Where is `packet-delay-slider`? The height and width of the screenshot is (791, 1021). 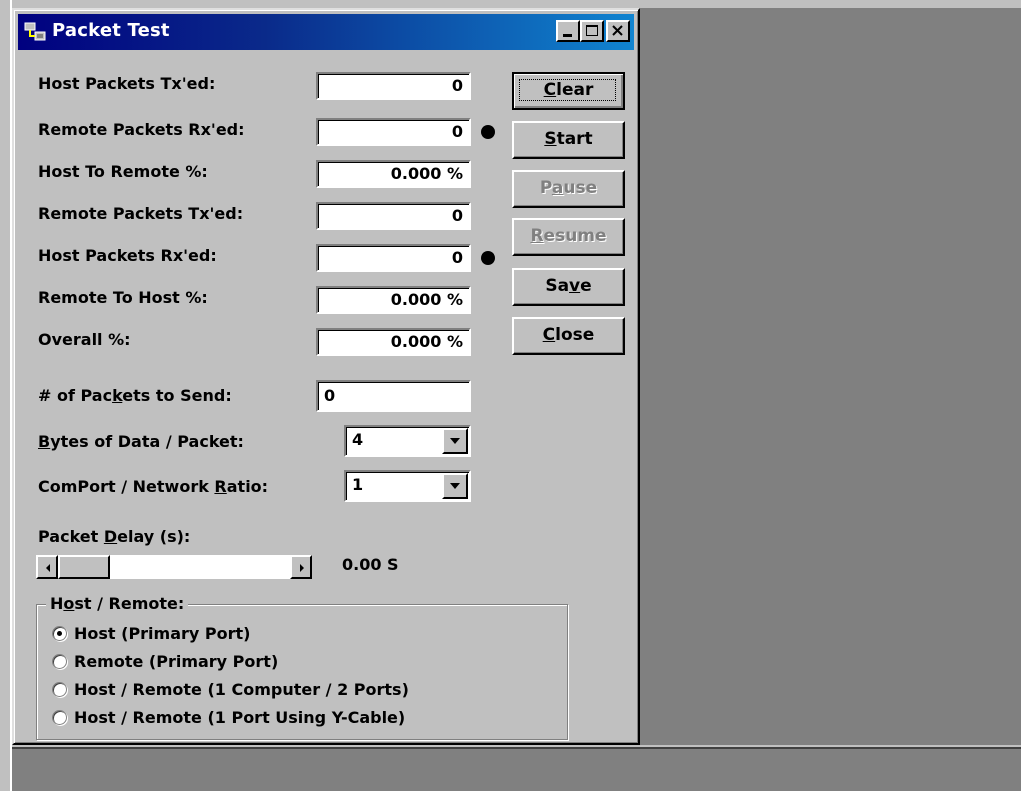
packet-delay-slider is located at coordinates (174, 567).